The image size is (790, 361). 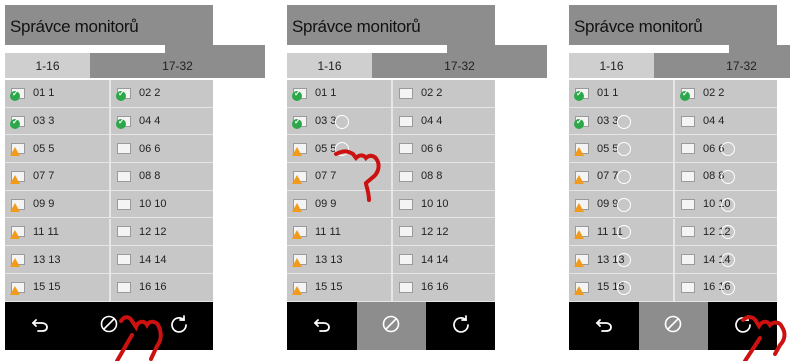 What do you see at coordinates (432, 93) in the screenshot?
I see `monitor-label: 02 2` at bounding box center [432, 93].